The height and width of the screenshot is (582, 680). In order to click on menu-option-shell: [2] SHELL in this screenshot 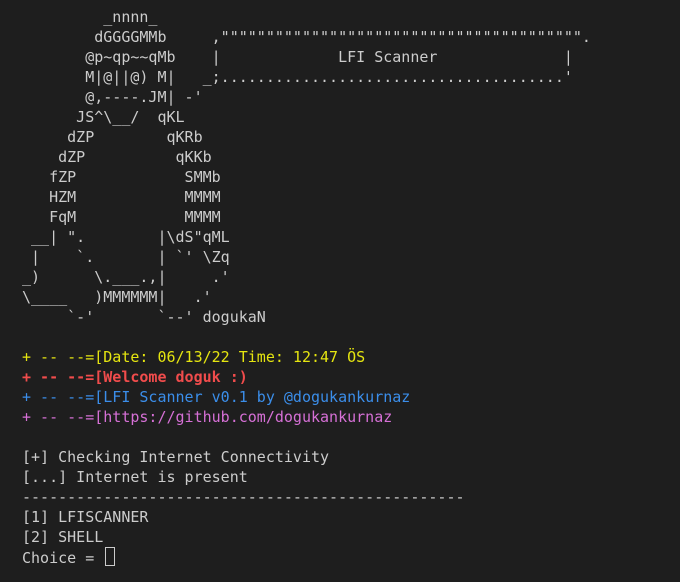, I will do `click(63, 537)`.